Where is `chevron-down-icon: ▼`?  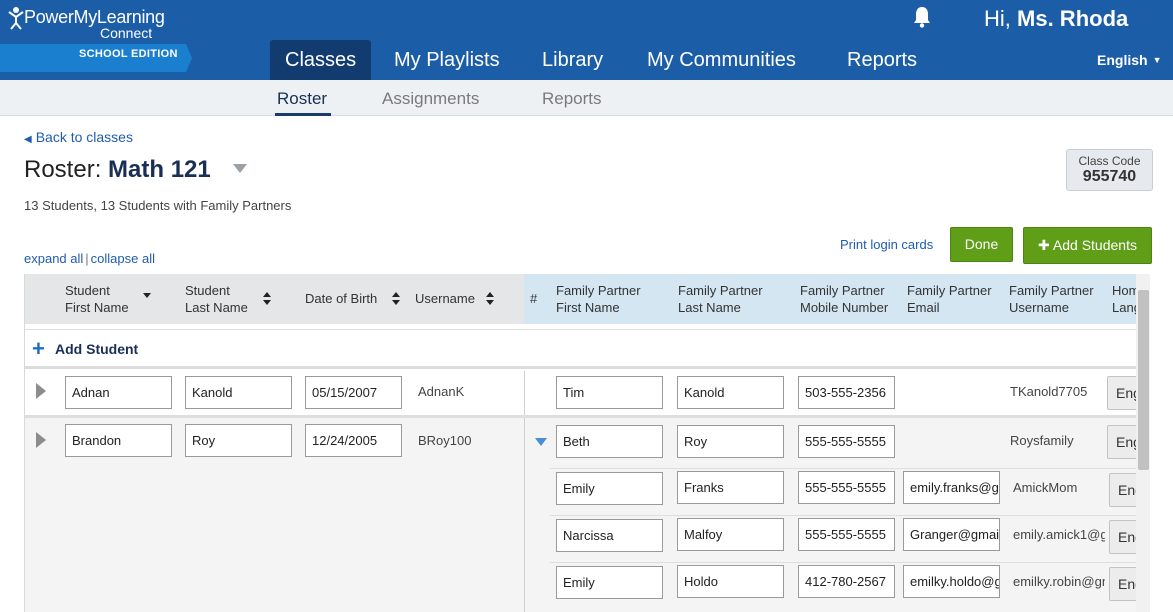 chevron-down-icon: ▼ is located at coordinates (1157, 60).